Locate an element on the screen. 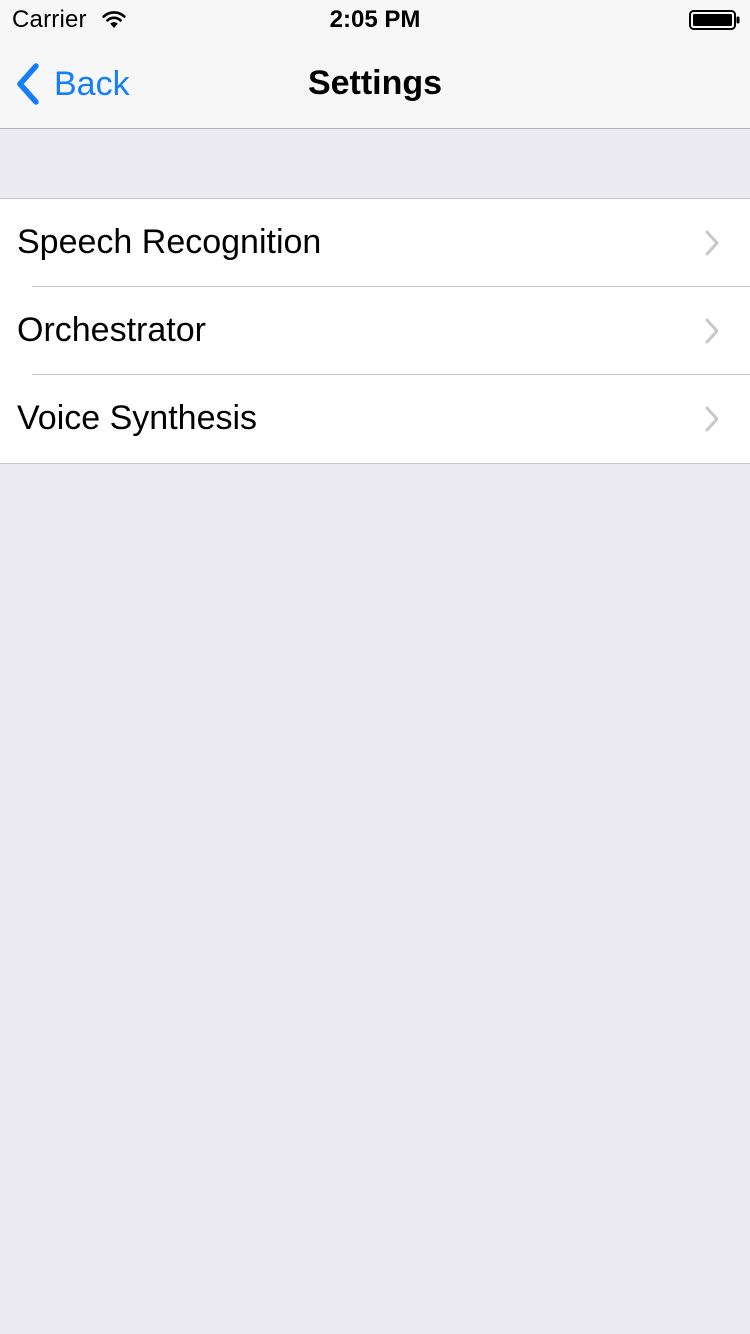 The height and width of the screenshot is (1334, 750). list-item-speech-recognition: Speech Recognition is located at coordinates (375, 243).